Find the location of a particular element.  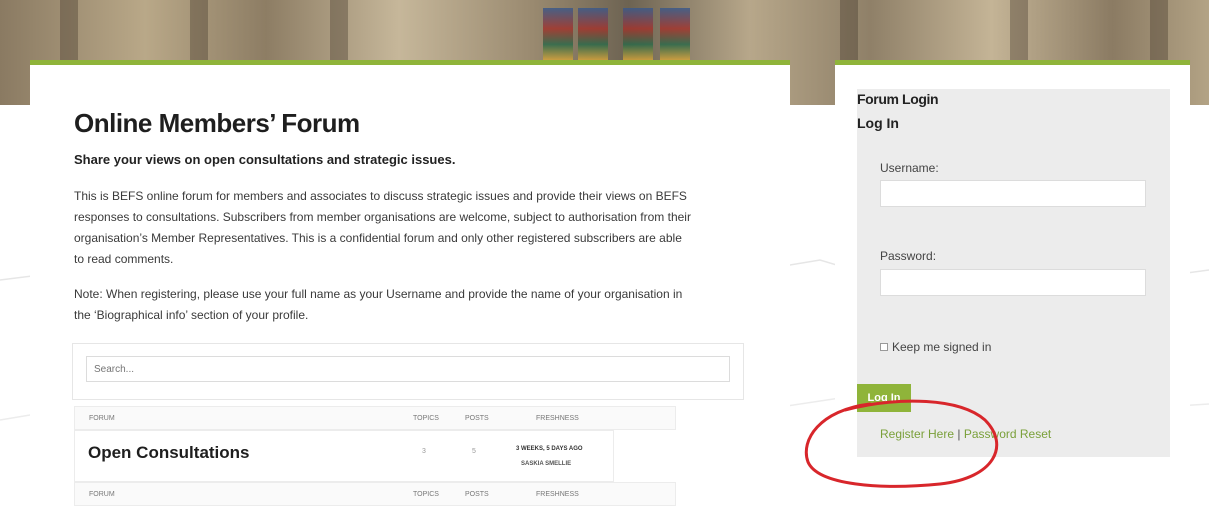

posts-count: 5 is located at coordinates (474, 451).